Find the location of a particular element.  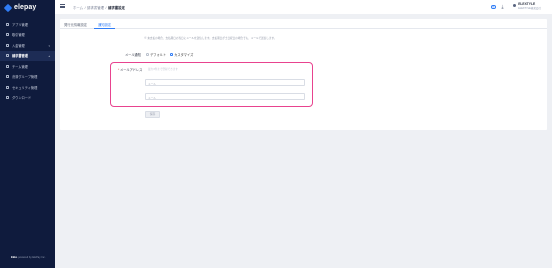

email-hint: 最大3件まで登録できます is located at coordinates (163, 69).